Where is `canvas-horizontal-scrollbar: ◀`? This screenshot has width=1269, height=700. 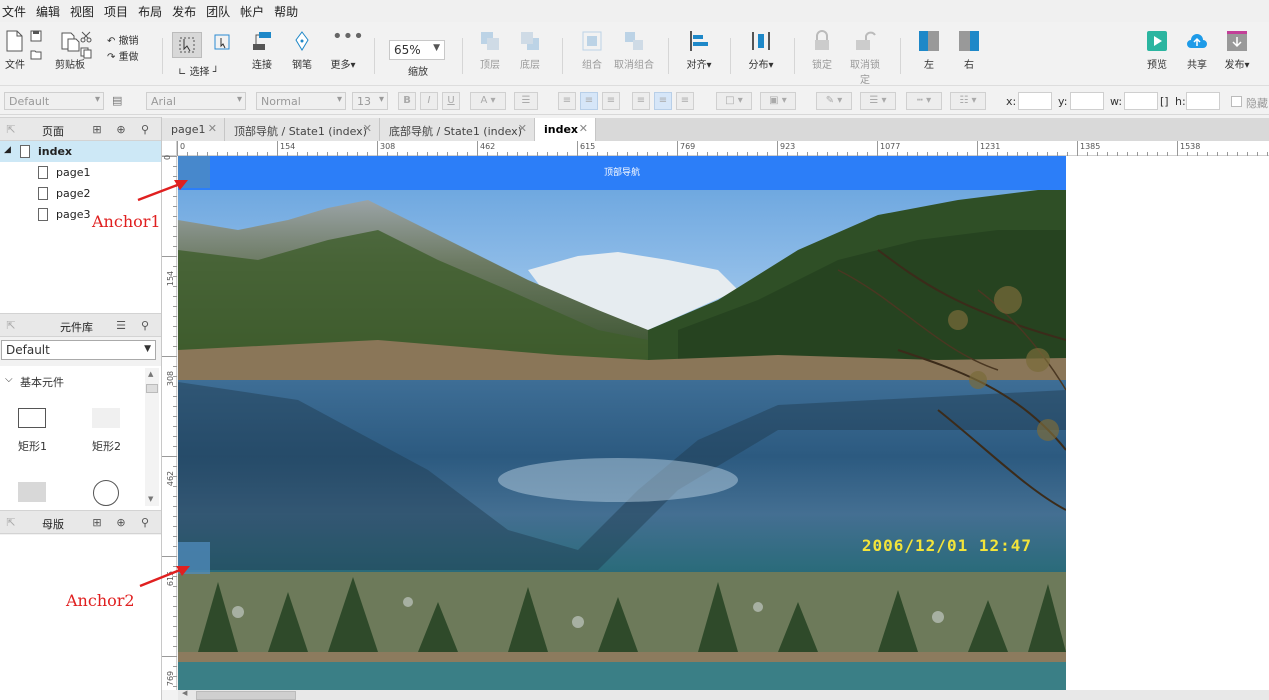 canvas-horizontal-scrollbar: ◀ is located at coordinates (723, 694).